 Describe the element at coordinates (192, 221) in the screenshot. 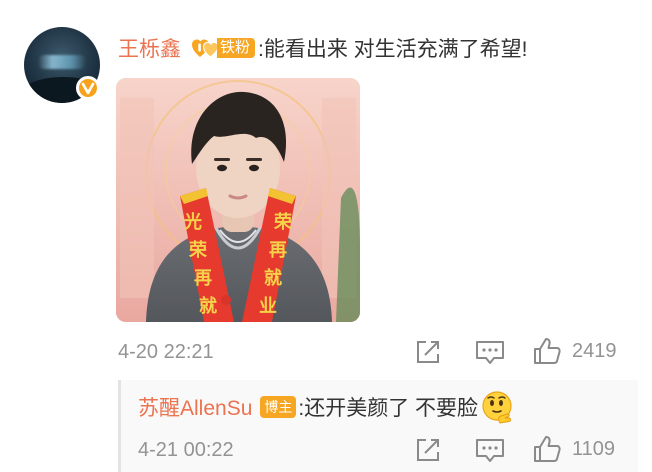

I see `sash-left-char: 光` at that location.